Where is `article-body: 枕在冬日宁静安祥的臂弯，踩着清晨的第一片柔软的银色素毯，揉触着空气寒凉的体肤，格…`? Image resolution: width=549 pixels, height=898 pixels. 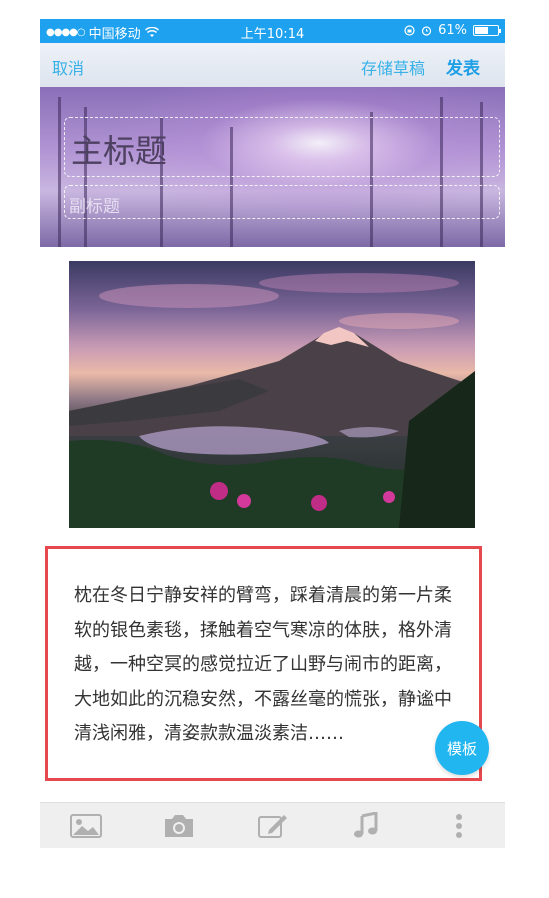
article-body: 枕在冬日宁静安祥的臂弯，踩着清晨的第一片柔软的银色素毯，揉触着空气寒凉的体肤，格… is located at coordinates (270, 665).